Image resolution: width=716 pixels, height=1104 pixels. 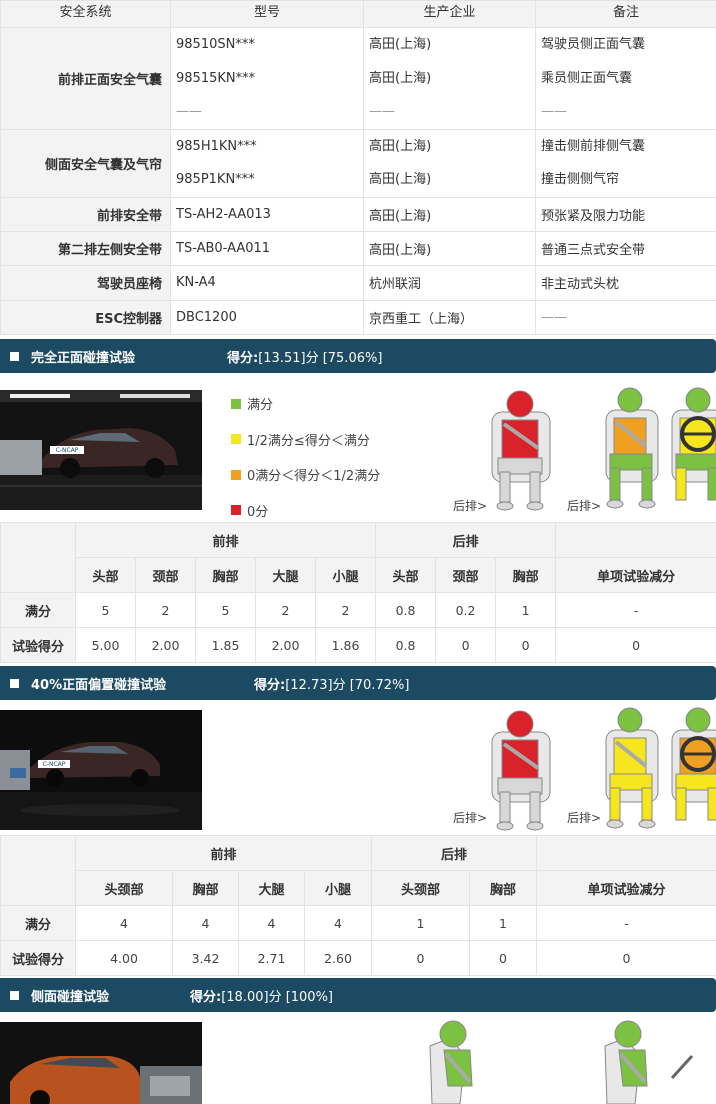 I want to click on legend-item: 满分, so click(x=305, y=404).